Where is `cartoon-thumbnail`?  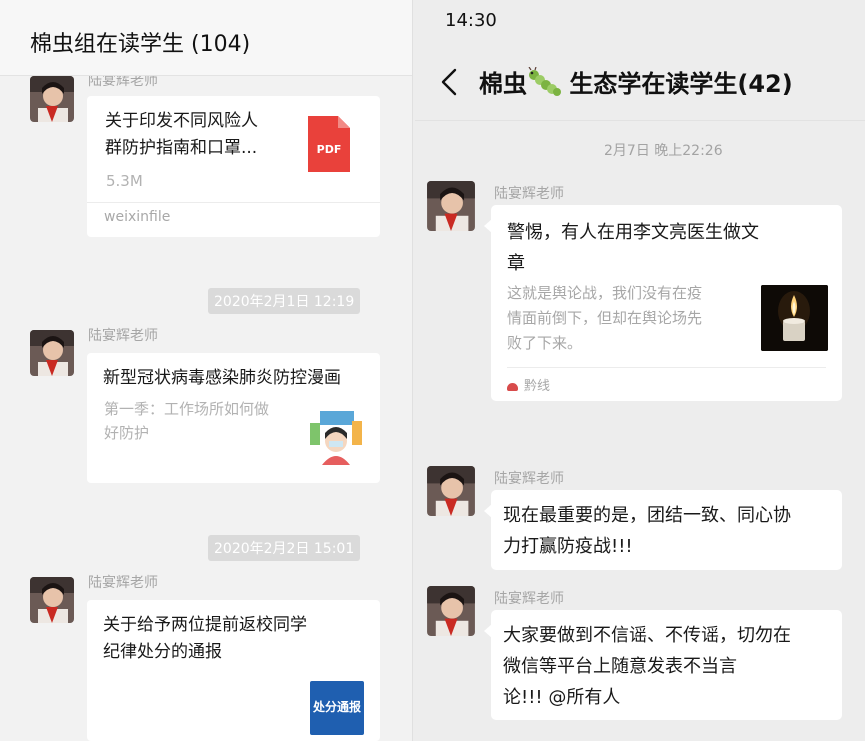
cartoon-thumbnail is located at coordinates (336, 436).